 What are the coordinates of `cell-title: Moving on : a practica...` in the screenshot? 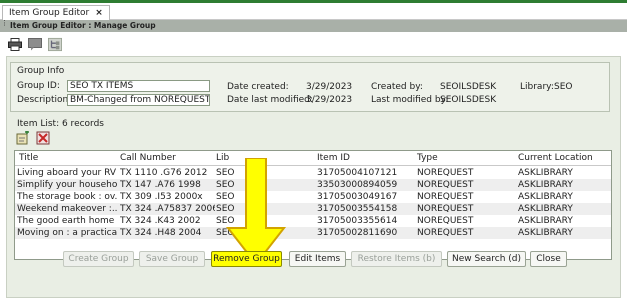 It's located at (67, 233).